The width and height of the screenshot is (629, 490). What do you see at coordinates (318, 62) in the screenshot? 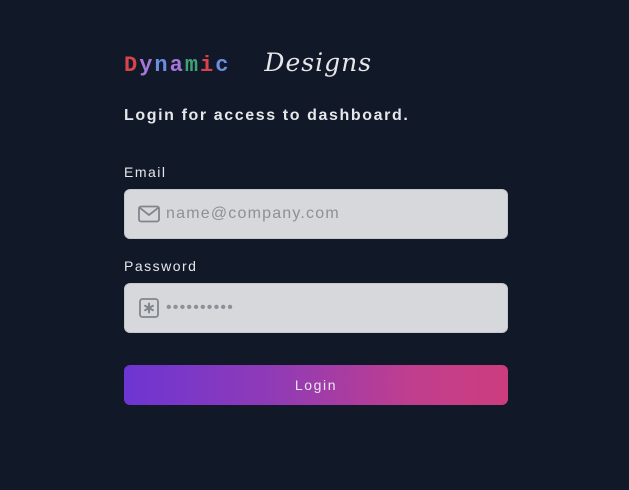
I see `brand-designs-word: Designs` at bounding box center [318, 62].